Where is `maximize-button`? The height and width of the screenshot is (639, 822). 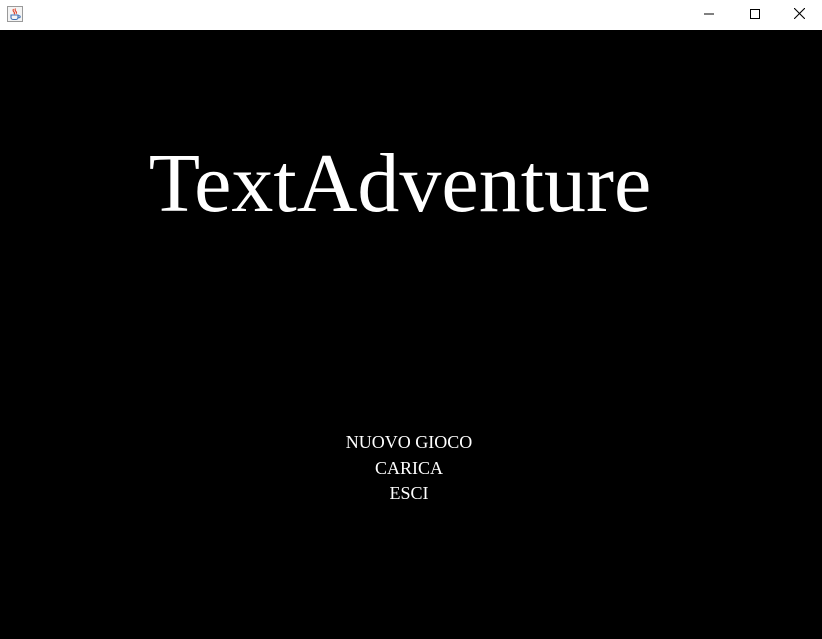 maximize-button is located at coordinates (755, 15).